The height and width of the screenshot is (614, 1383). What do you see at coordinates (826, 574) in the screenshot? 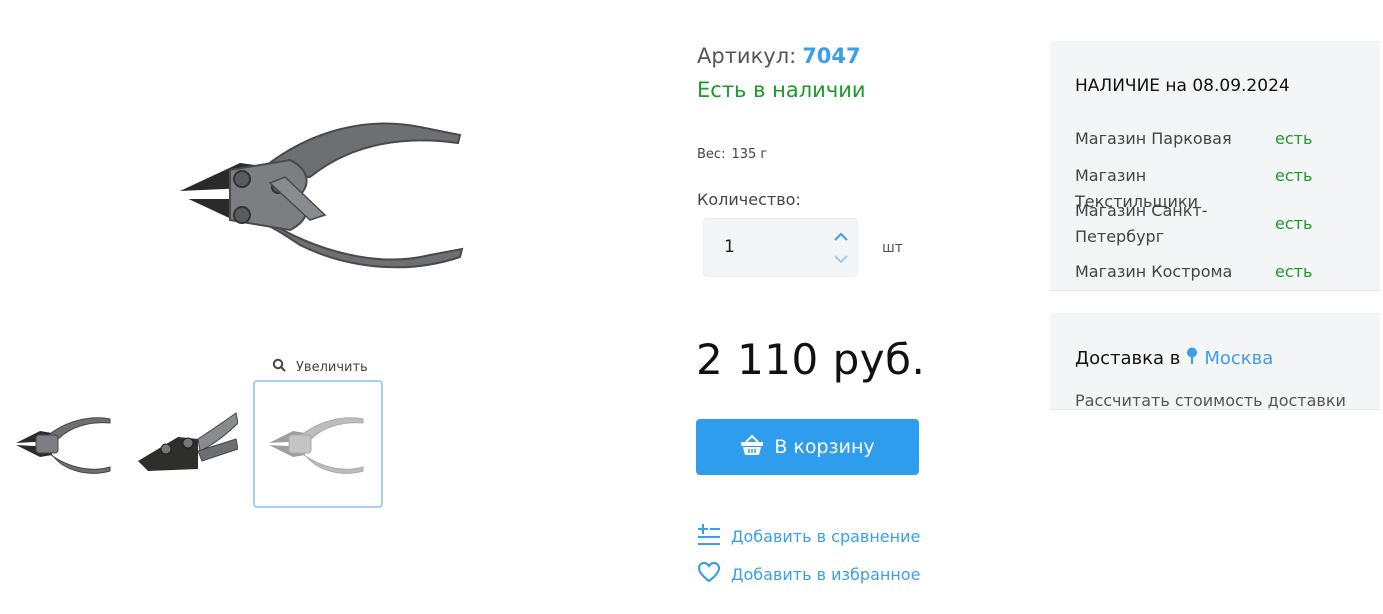
I see `add-to-favorites-label: Добавить в избранное` at bounding box center [826, 574].